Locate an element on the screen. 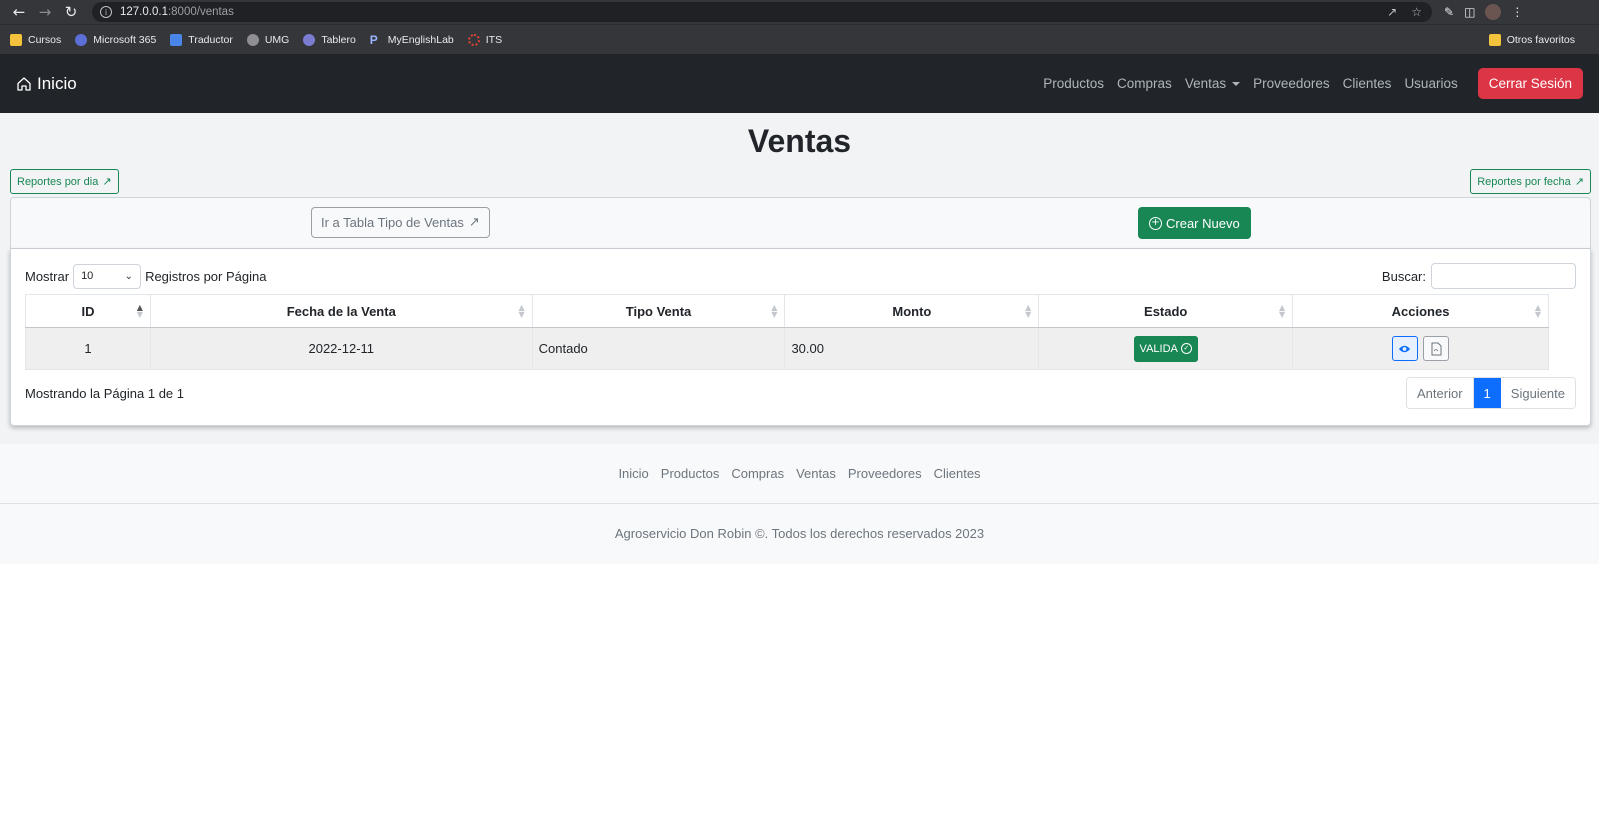 This screenshot has height=831, width=1599. cell-tipo: Contado is located at coordinates (658, 348).